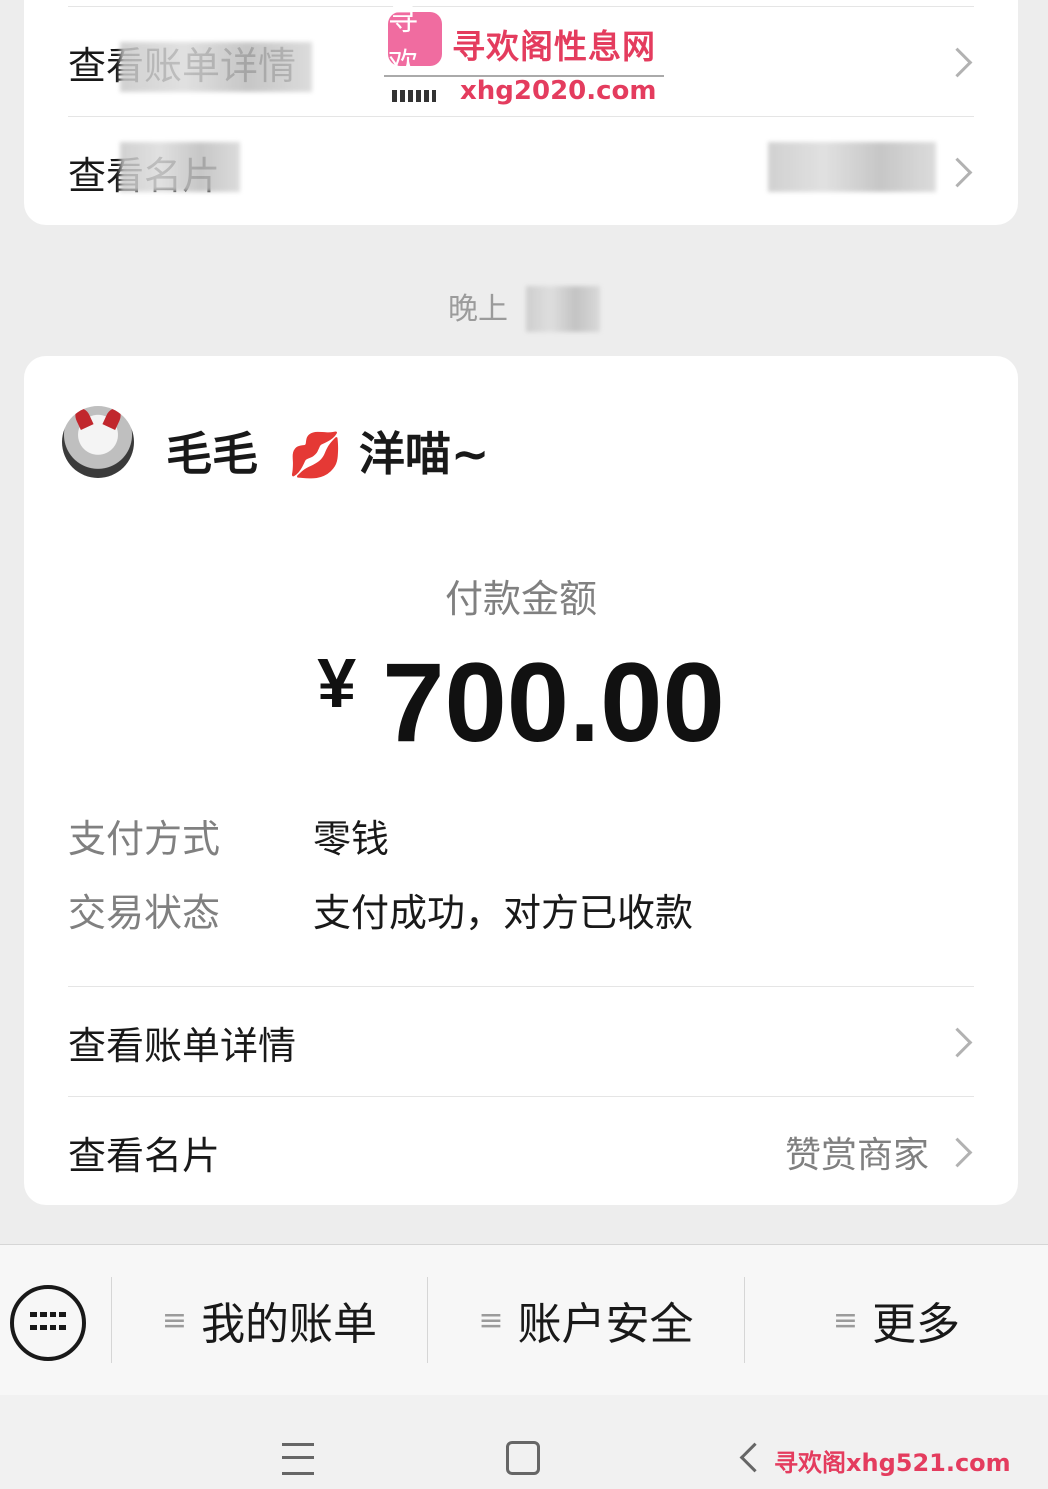 This screenshot has height=1489, width=1048. Describe the element at coordinates (856, 1155) in the screenshot. I see `merchant-type: 赞赏商家` at that location.